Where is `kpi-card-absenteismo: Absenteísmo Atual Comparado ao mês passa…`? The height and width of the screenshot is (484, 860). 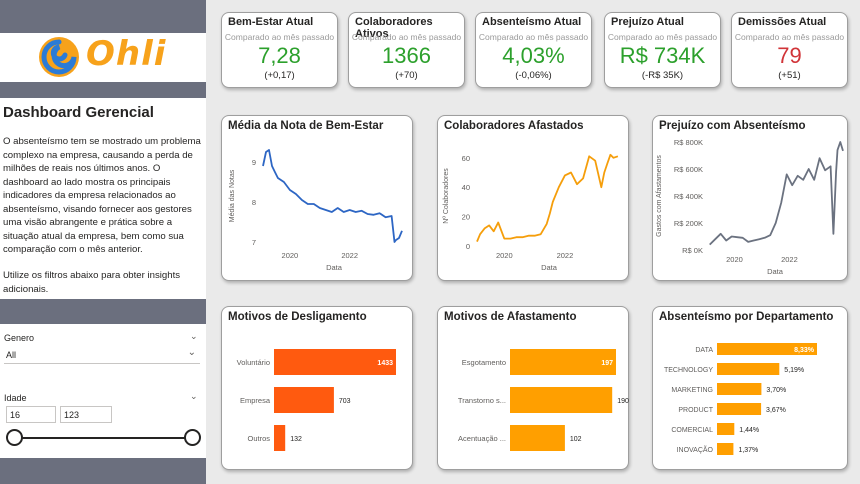 kpi-card-absenteismo: Absenteísmo Atual Comparado ao mês passa… is located at coordinates (533, 50).